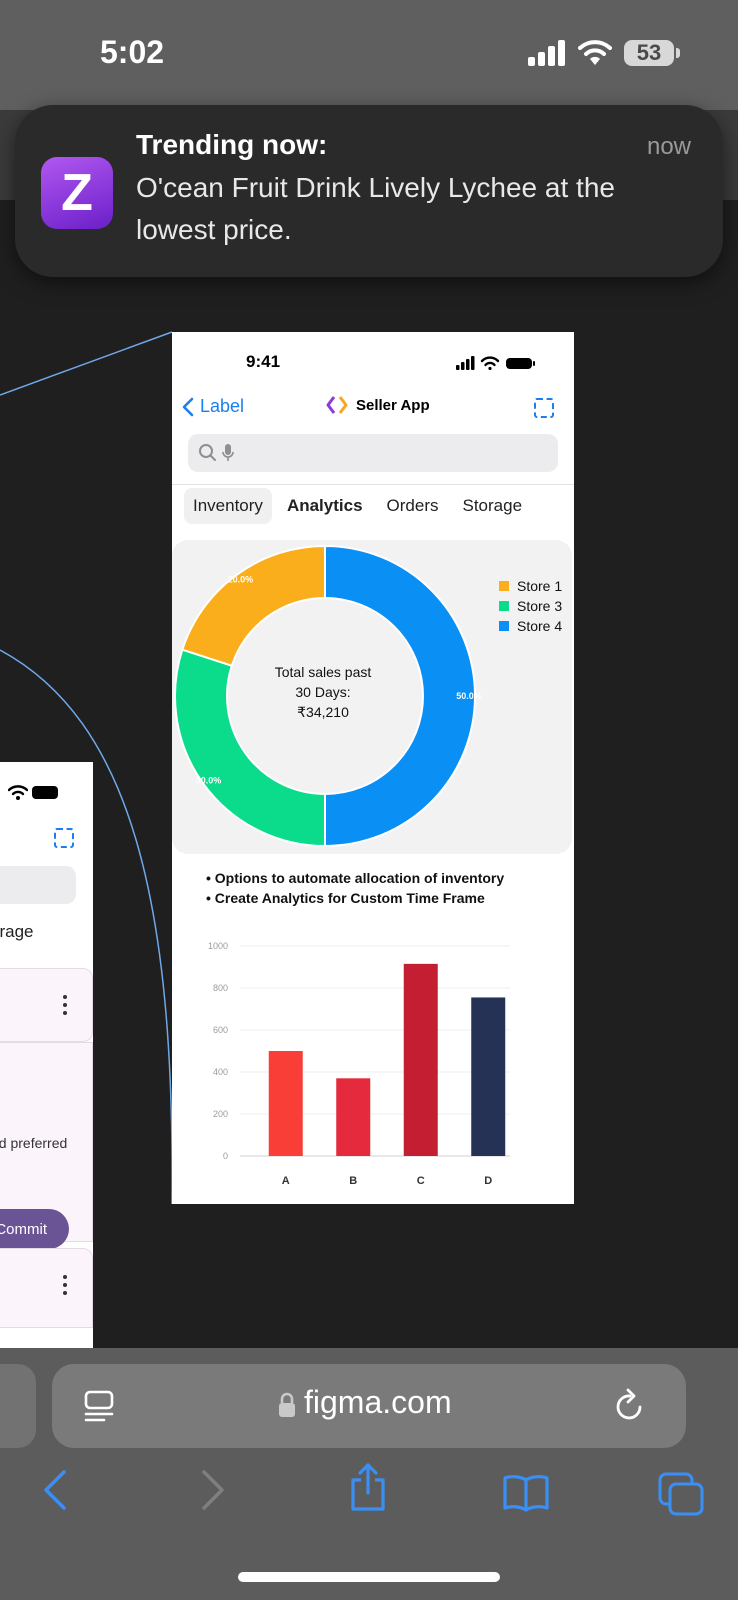  Describe the element at coordinates (220, 1114) in the screenshot. I see `y-tick-label: 200` at that location.